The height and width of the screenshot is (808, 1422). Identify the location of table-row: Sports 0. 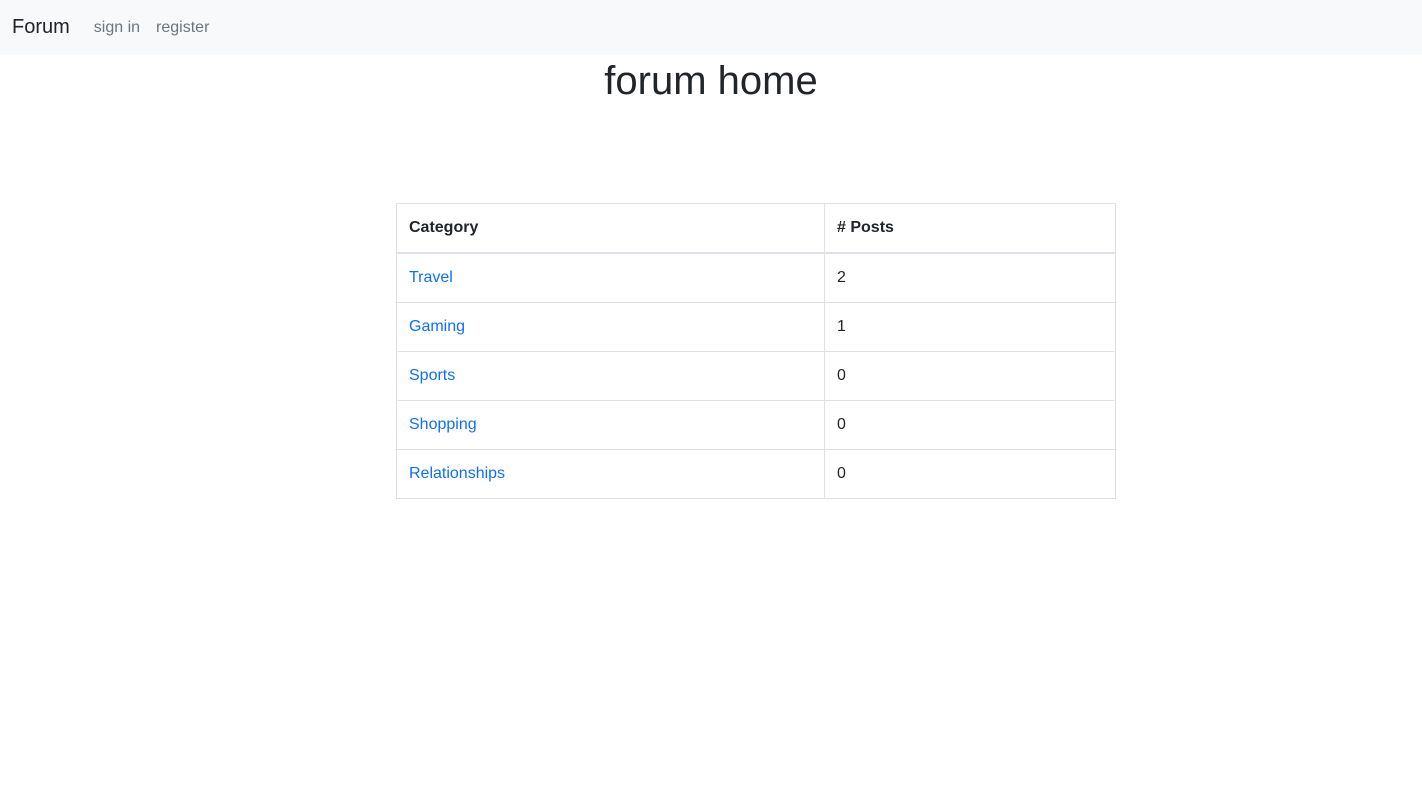
(756, 376).